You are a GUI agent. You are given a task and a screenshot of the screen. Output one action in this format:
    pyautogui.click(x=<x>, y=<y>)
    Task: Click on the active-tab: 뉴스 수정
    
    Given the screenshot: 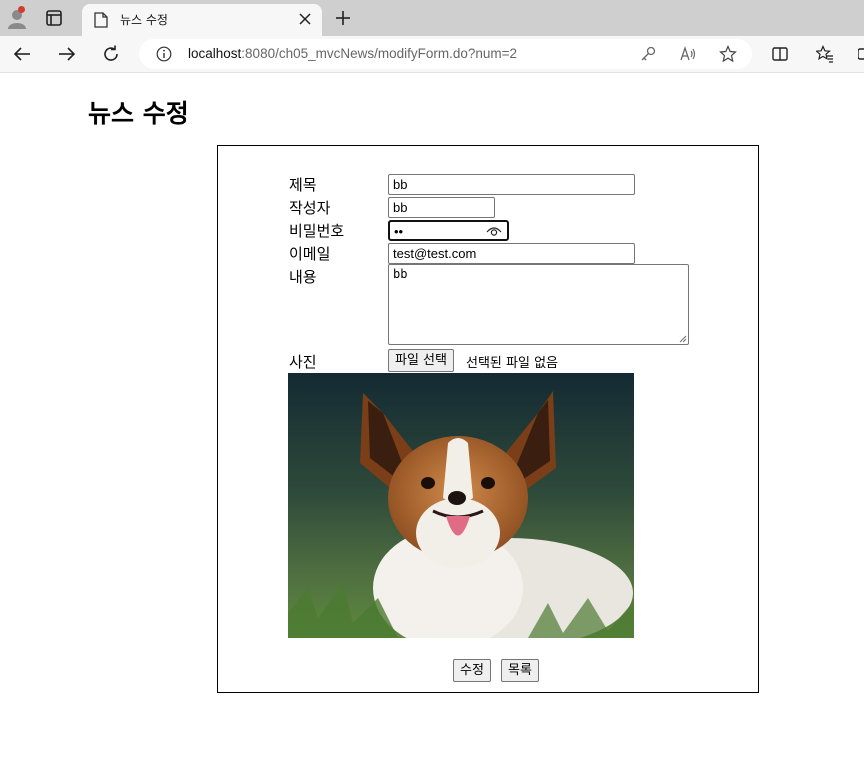 What is the action you would take?
    pyautogui.click(x=202, y=20)
    